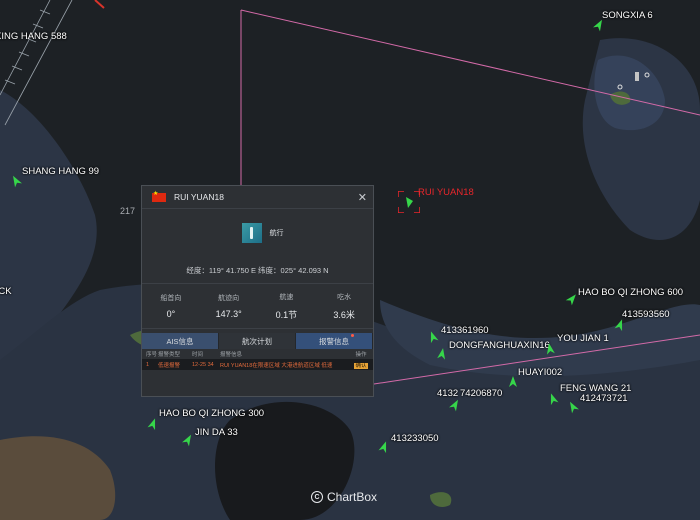 The height and width of the screenshot is (520, 700). What do you see at coordinates (499, 345) in the screenshot?
I see `vessel-label: DONGFANGHUAXIN16` at bounding box center [499, 345].